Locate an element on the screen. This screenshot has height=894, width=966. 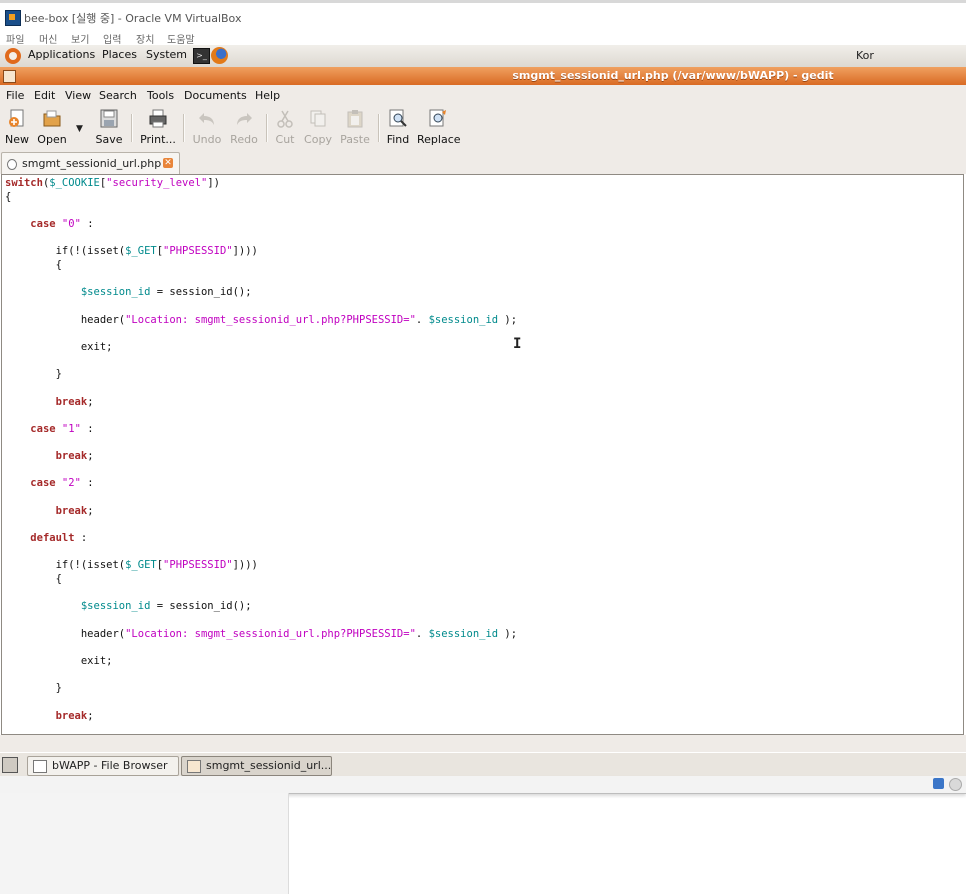
redo-button-label: Redo is located at coordinates (244, 139).